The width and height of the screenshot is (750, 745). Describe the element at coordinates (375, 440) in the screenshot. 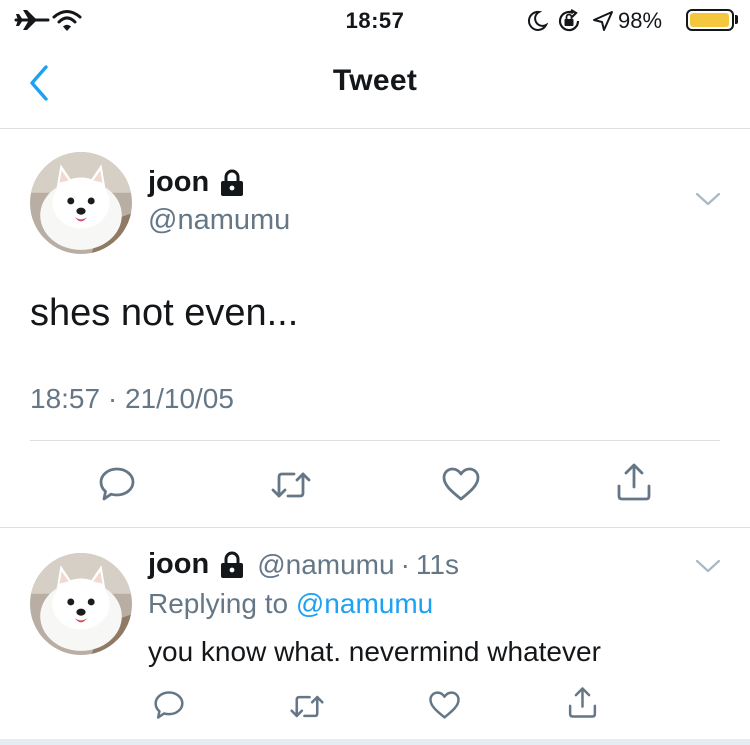

I see `tweet-divider` at that location.